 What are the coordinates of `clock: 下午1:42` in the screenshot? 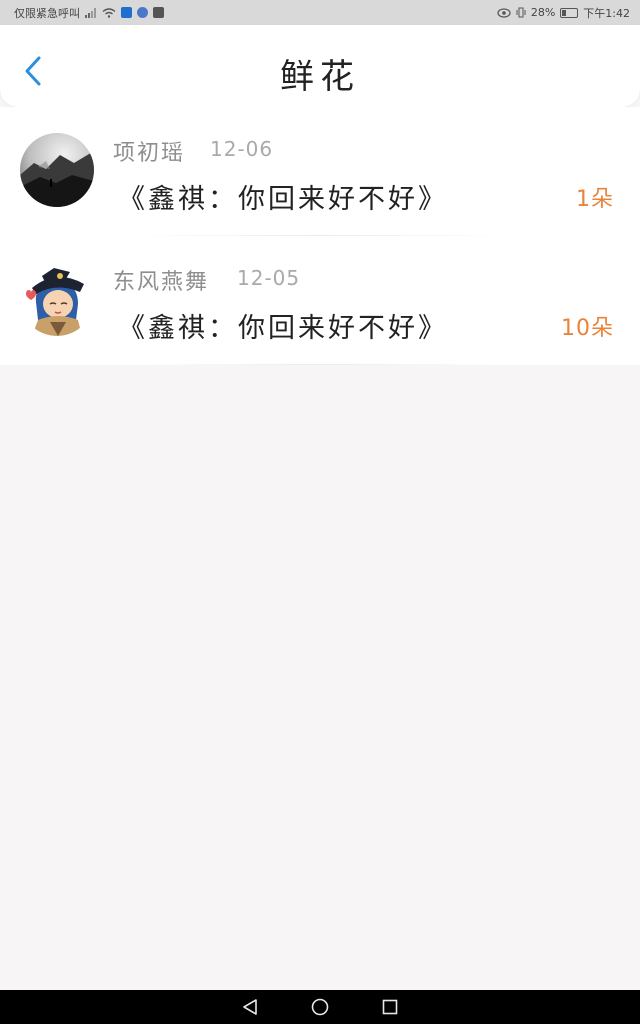 It's located at (606, 13).